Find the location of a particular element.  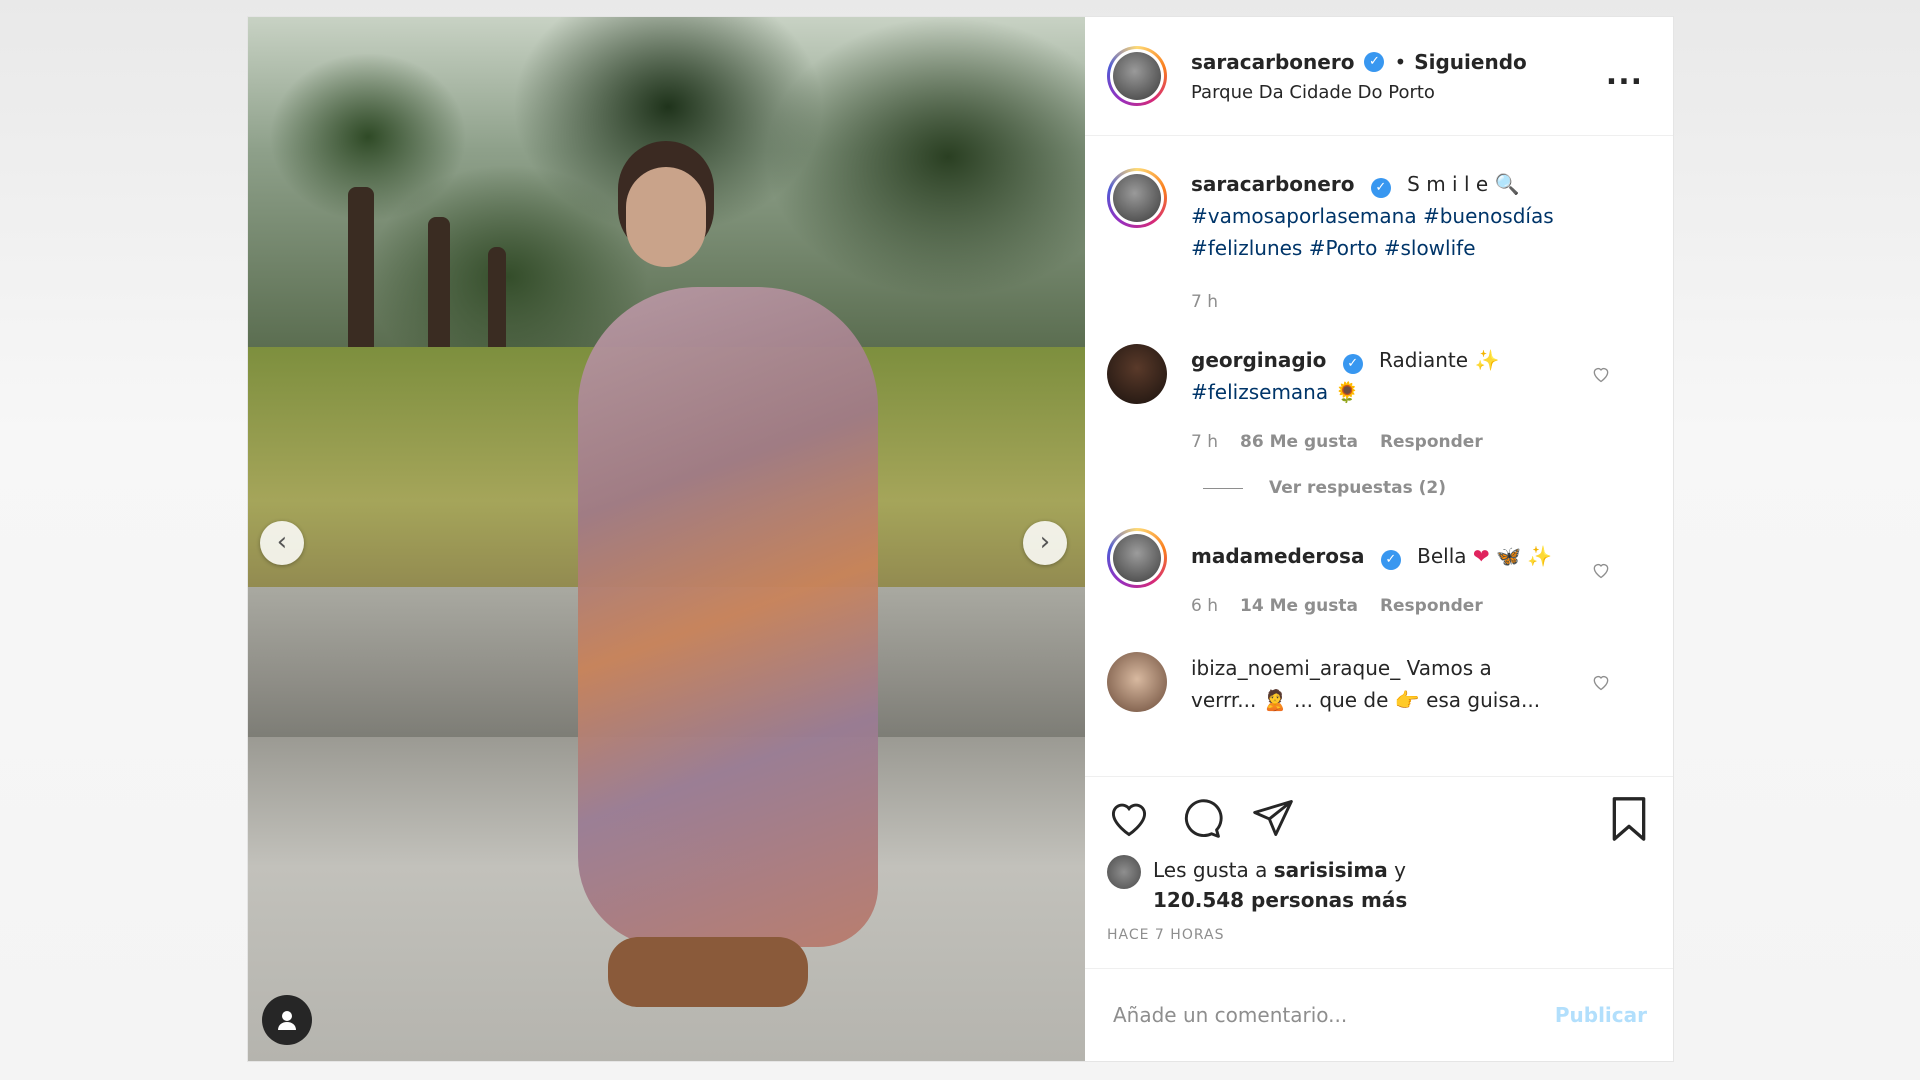

tagged-users-button is located at coordinates (287, 1020).